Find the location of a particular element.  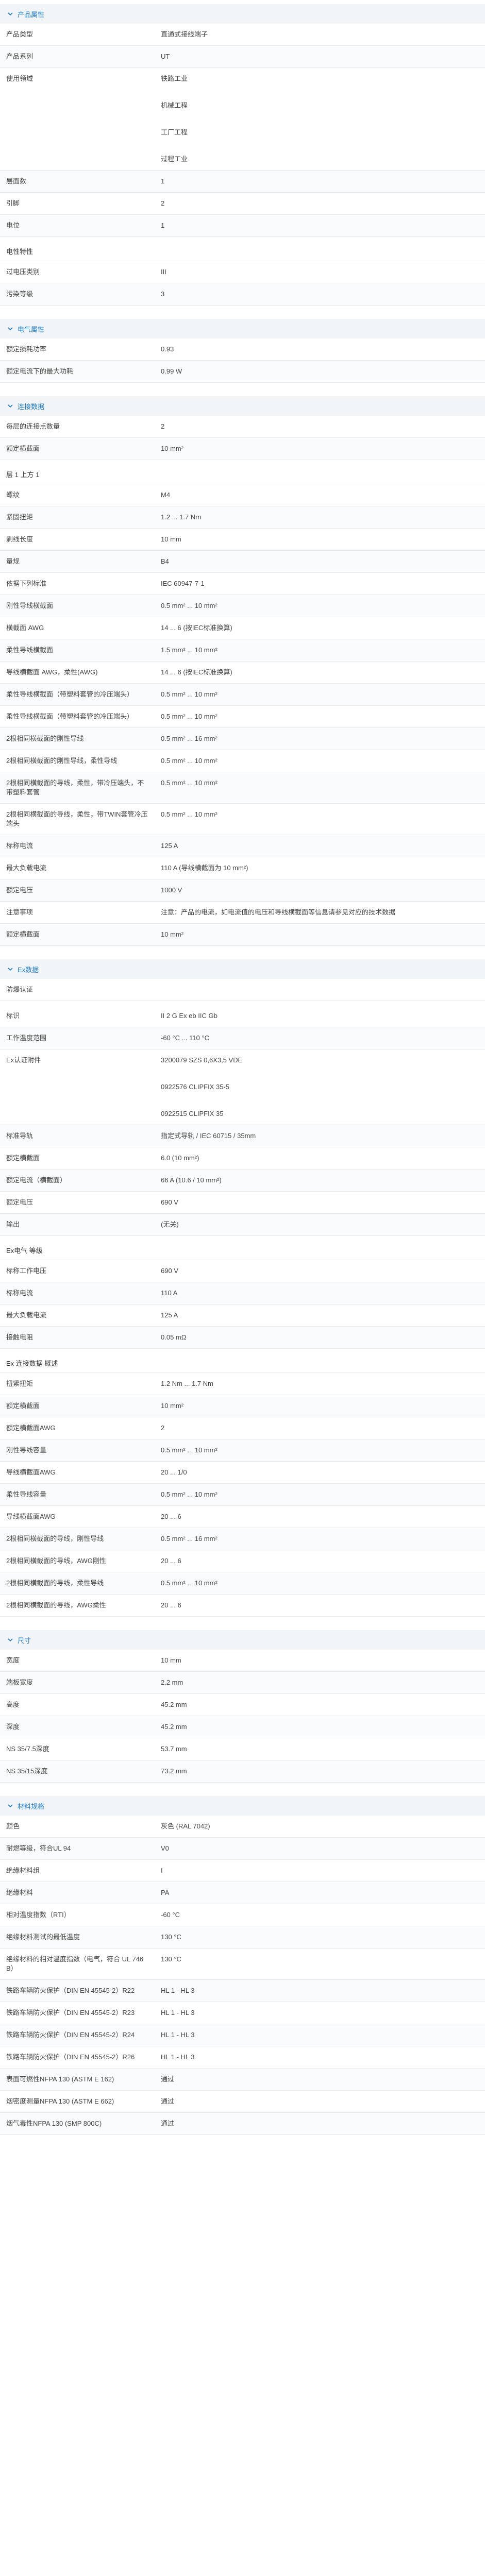

spec-key: 输出 is located at coordinates (13, 1224).